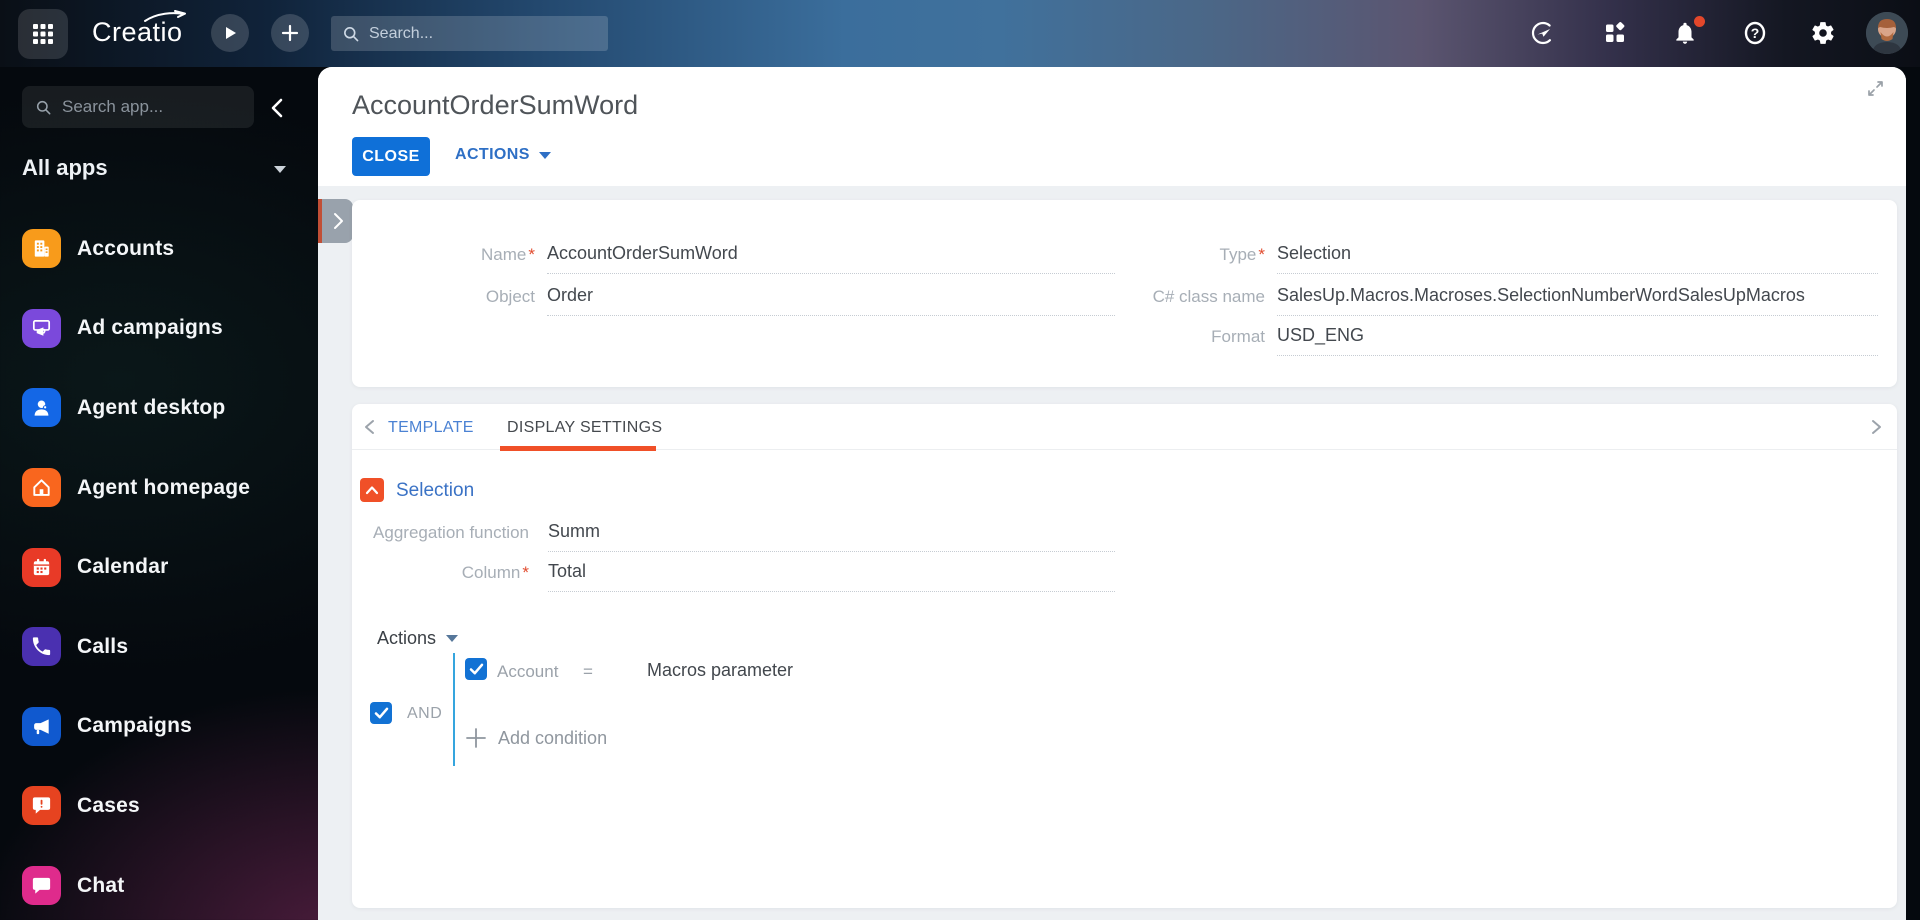 The image size is (1920, 920). I want to click on add-button, so click(290, 33).